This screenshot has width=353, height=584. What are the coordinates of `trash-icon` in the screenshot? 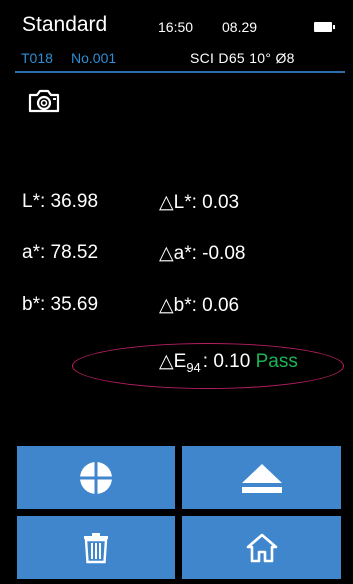 It's located at (96, 547).